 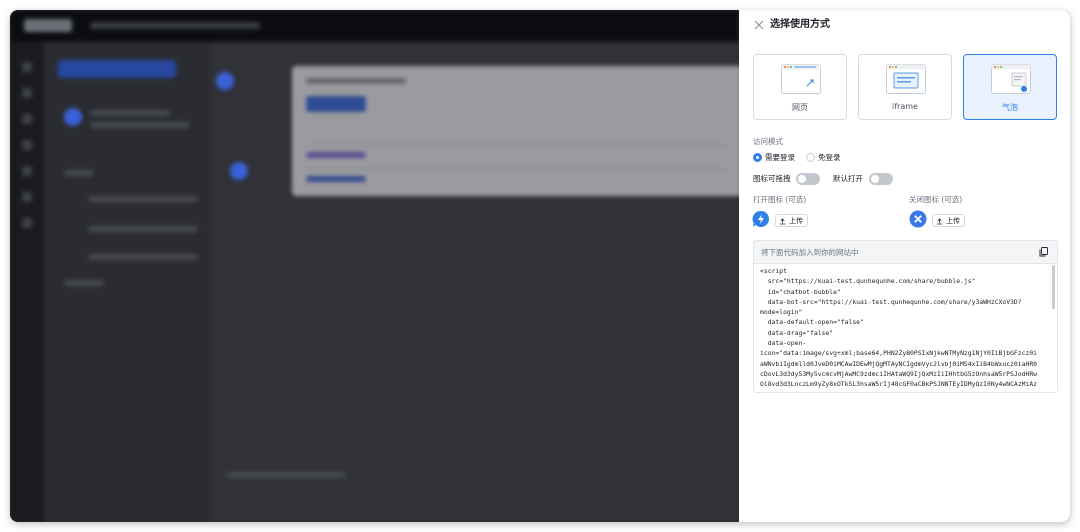 What do you see at coordinates (801, 79) in the screenshot?
I see `webpage-preview-icon` at bounding box center [801, 79].